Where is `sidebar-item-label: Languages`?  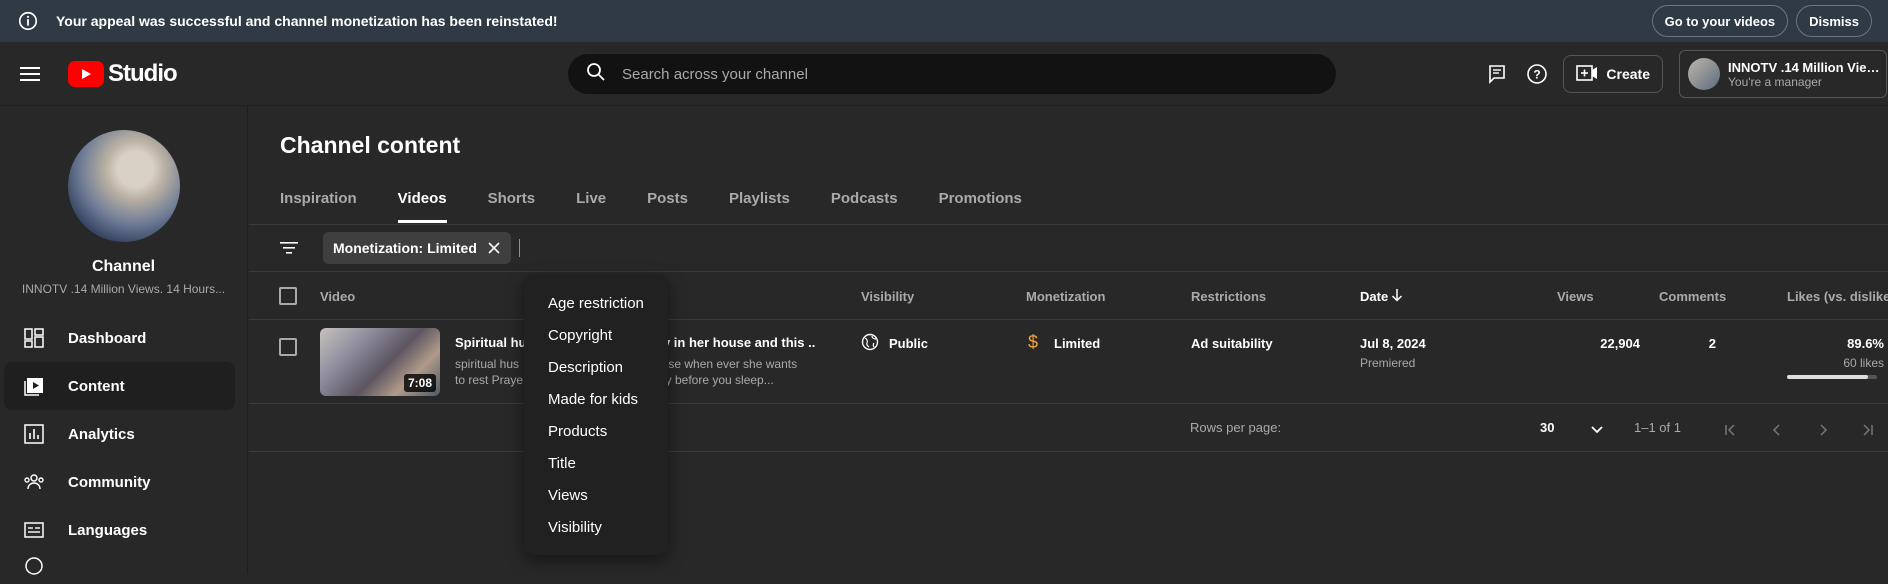
sidebar-item-label: Languages is located at coordinates (108, 530).